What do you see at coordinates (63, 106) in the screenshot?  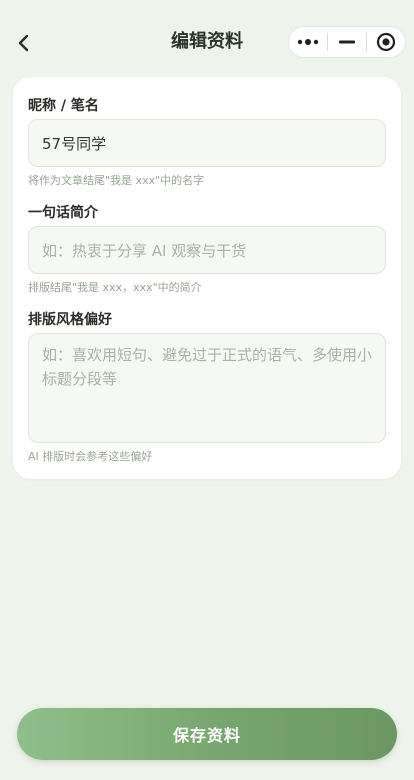 I see `nickname-label: 昵称 / 笔名` at bounding box center [63, 106].